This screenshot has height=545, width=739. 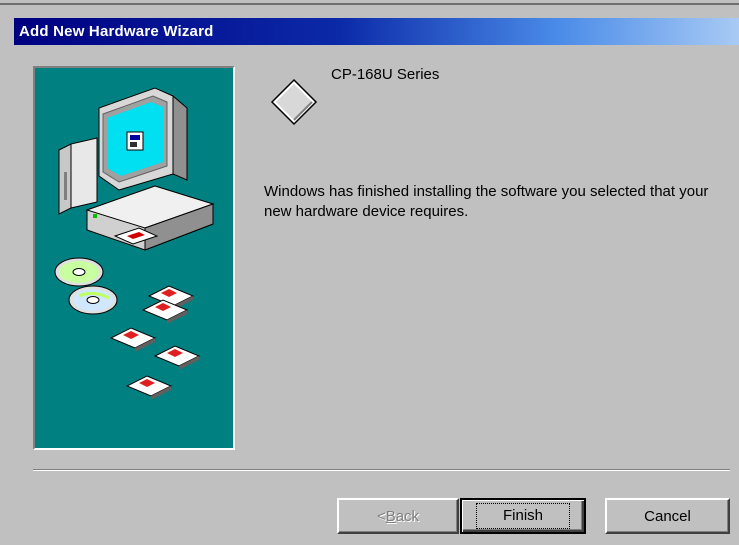 What do you see at coordinates (86, 286) in the screenshot?
I see `cd-discs-icon` at bounding box center [86, 286].